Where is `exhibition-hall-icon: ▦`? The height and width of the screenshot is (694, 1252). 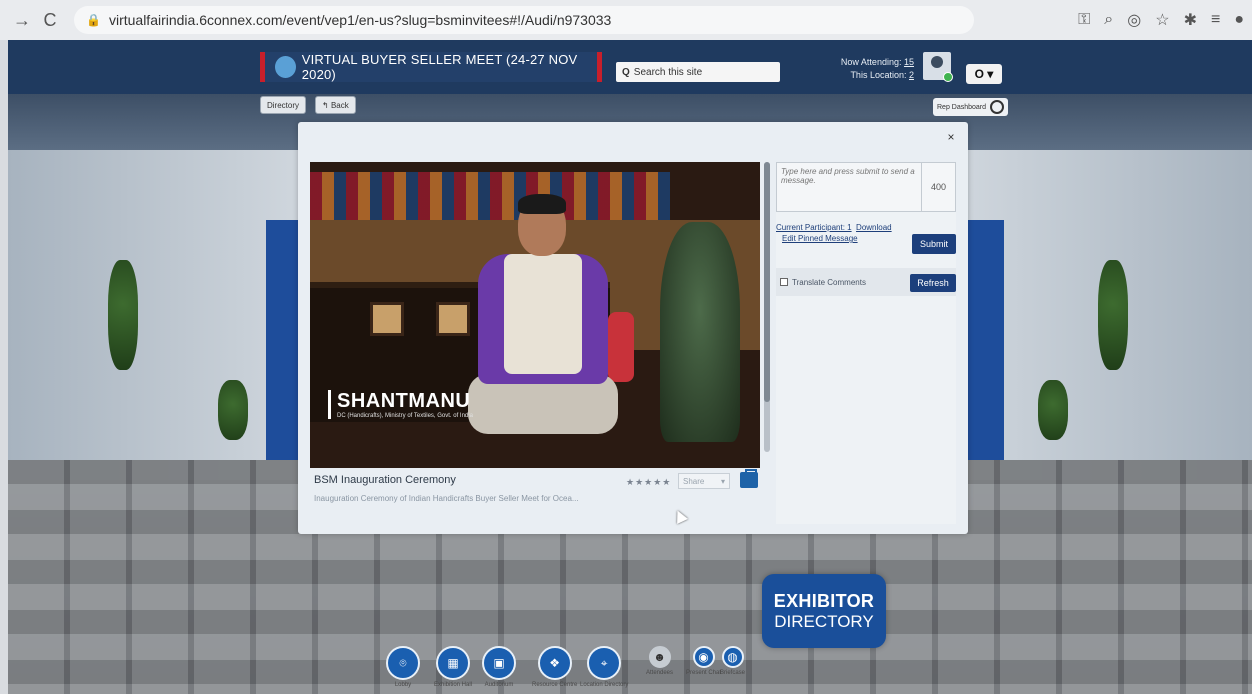 exhibition-hall-icon: ▦ is located at coordinates (453, 663).